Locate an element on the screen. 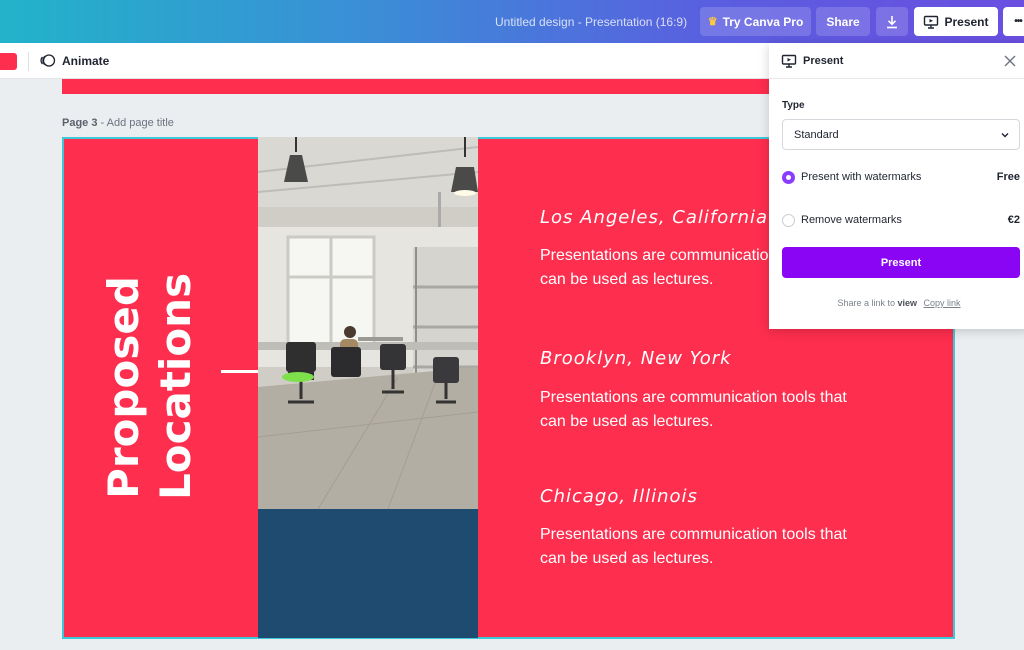  try-canva-pro-button: ♛ Try Canva Pro is located at coordinates (755, 21).